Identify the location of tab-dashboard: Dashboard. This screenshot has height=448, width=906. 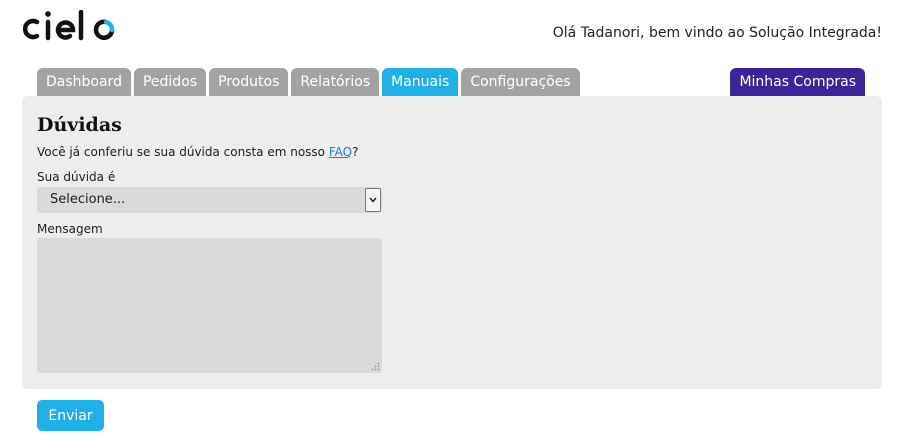
(84, 82).